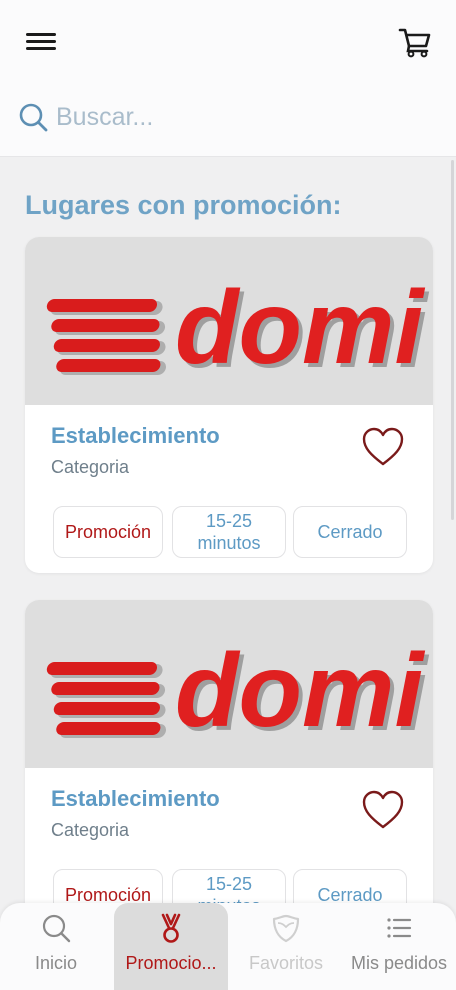 This screenshot has height=990, width=456. Describe the element at coordinates (286, 946) in the screenshot. I see `nav-item-favoritos: Favoritos` at that location.